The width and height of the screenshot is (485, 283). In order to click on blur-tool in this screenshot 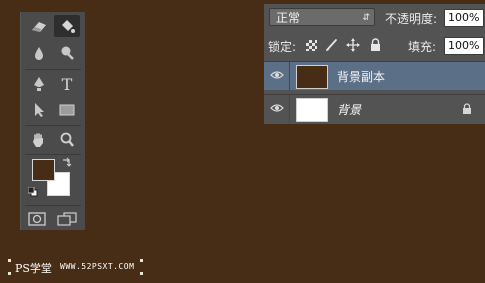, I will do `click(39, 53)`.